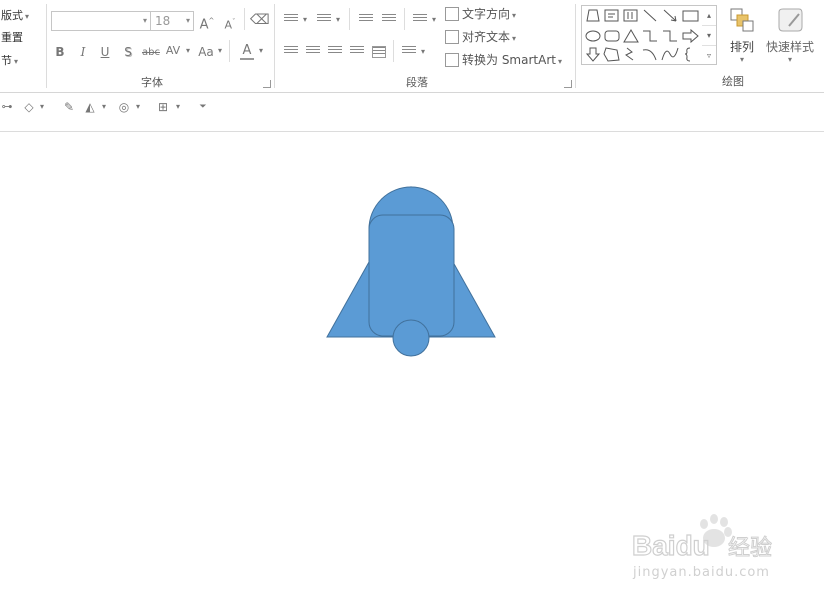  What do you see at coordinates (6, 60) in the screenshot?
I see `section-label: 节` at bounding box center [6, 60].